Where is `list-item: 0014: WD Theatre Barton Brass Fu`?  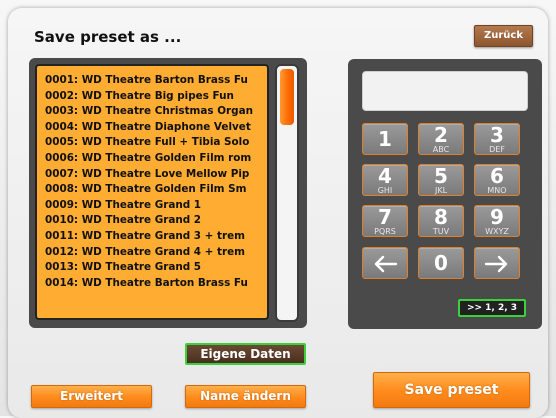
list-item: 0014: WD Theatre Barton Brass Fu is located at coordinates (156, 284).